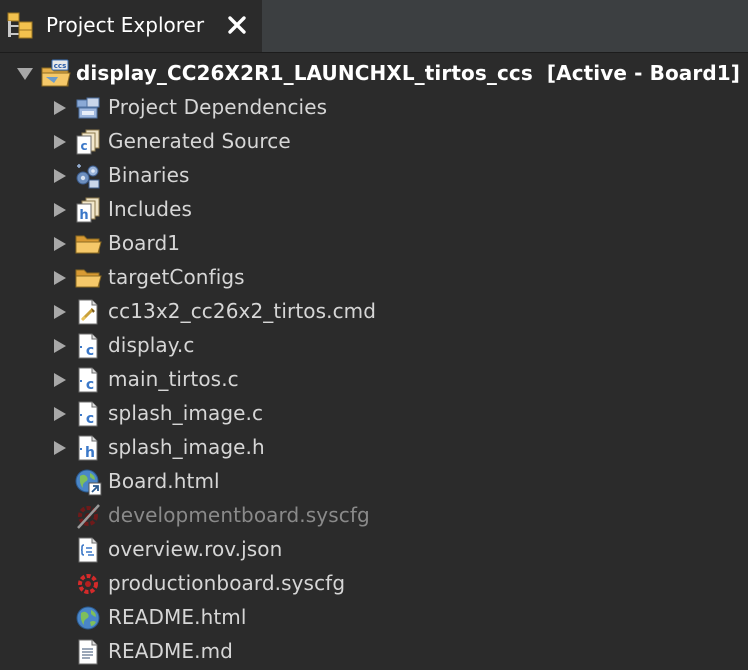 The height and width of the screenshot is (670, 748). What do you see at coordinates (88, 618) in the screenshot?
I see `html-file-icon` at bounding box center [88, 618].